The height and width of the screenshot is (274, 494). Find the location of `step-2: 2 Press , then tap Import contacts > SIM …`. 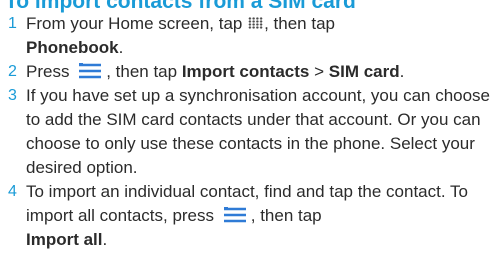

step-2: 2 Press , then tap Import contacts > SIM … is located at coordinates (247, 72).